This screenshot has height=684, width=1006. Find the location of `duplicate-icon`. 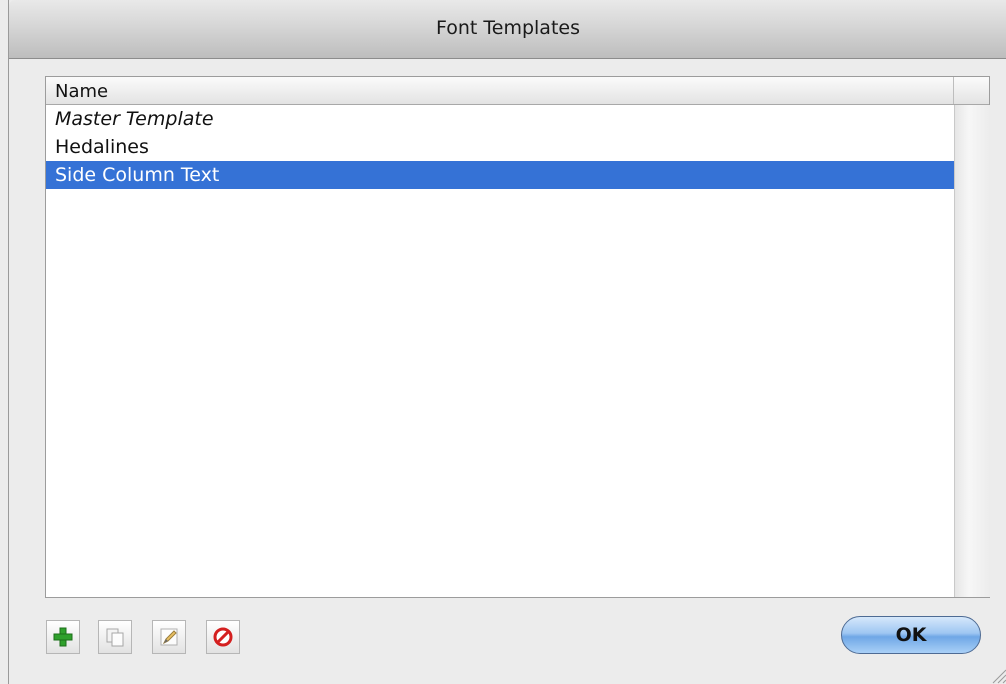

duplicate-icon is located at coordinates (115, 637).